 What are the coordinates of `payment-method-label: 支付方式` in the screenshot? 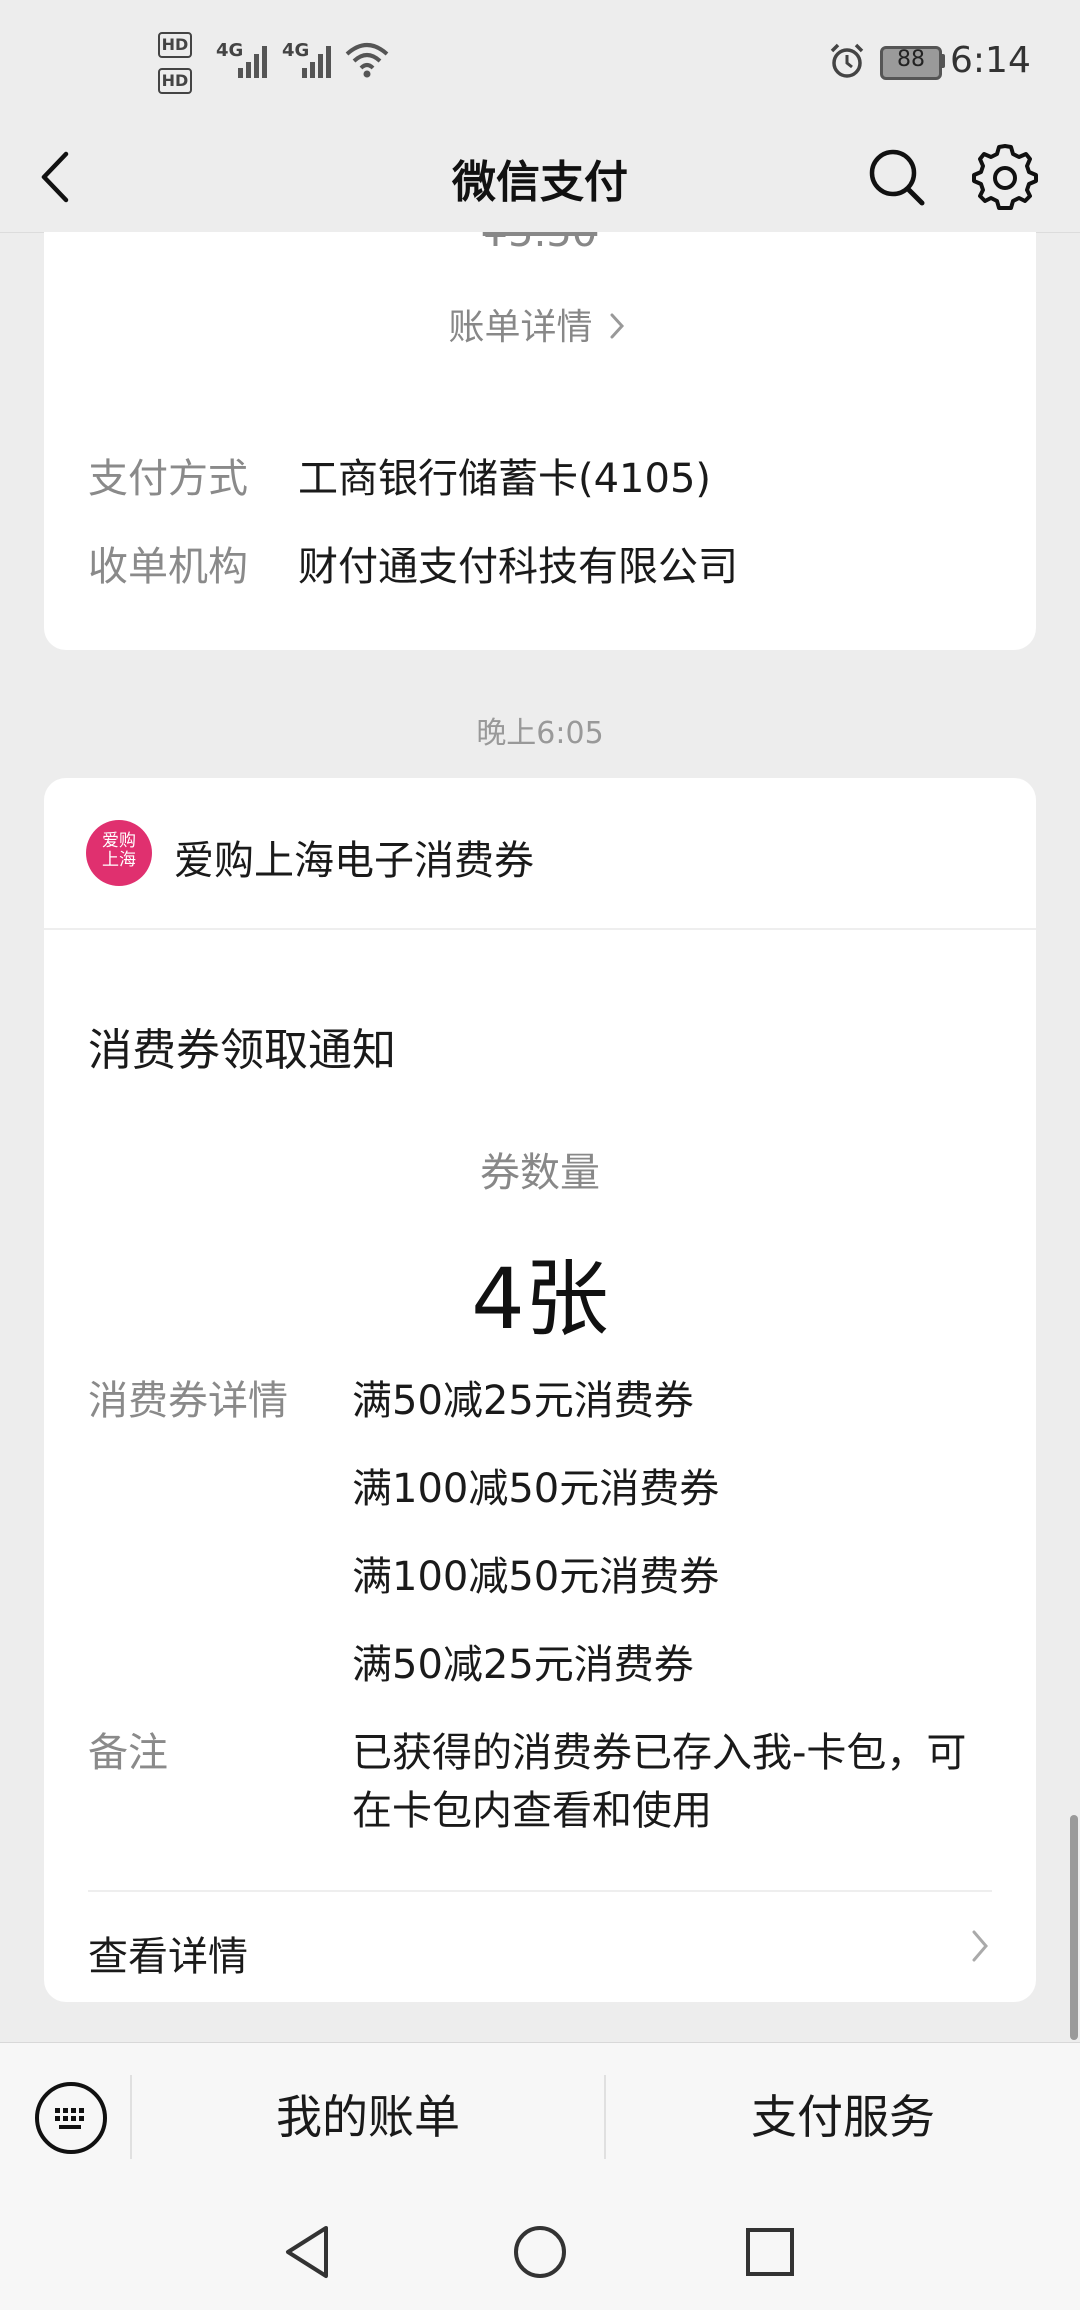 It's located at (168, 479).